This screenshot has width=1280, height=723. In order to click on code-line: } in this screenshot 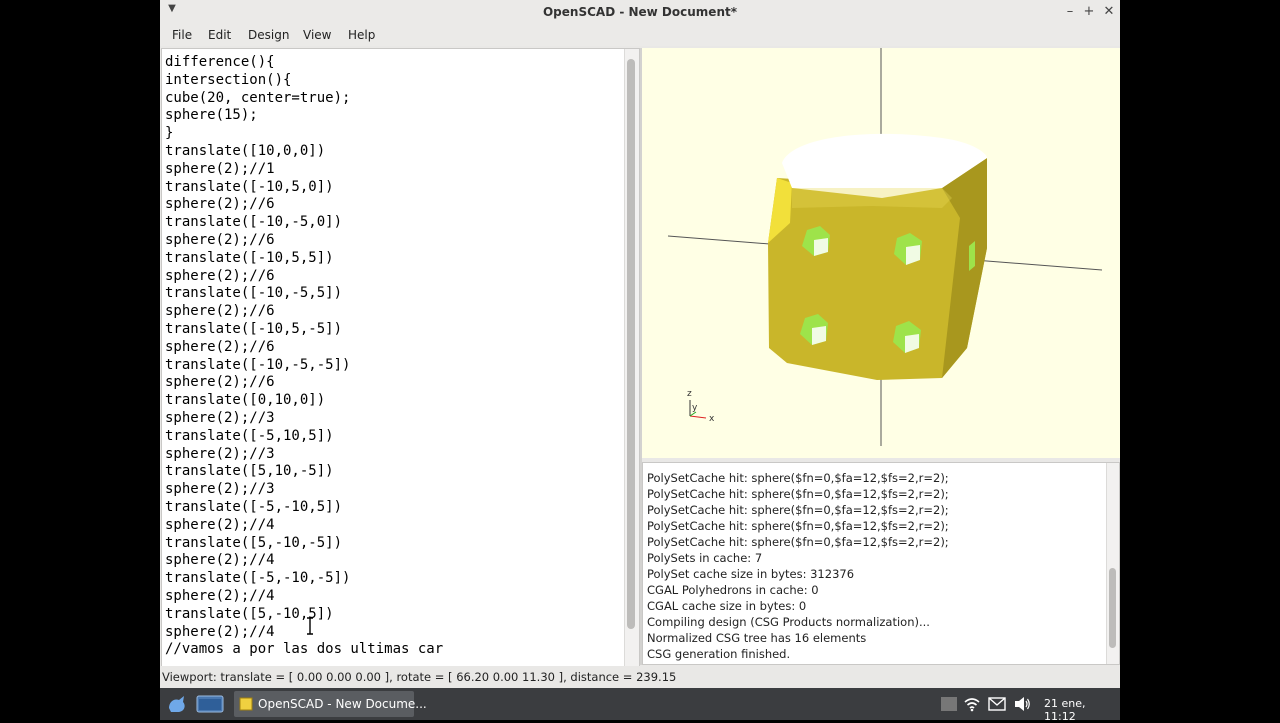, I will do `click(169, 133)`.